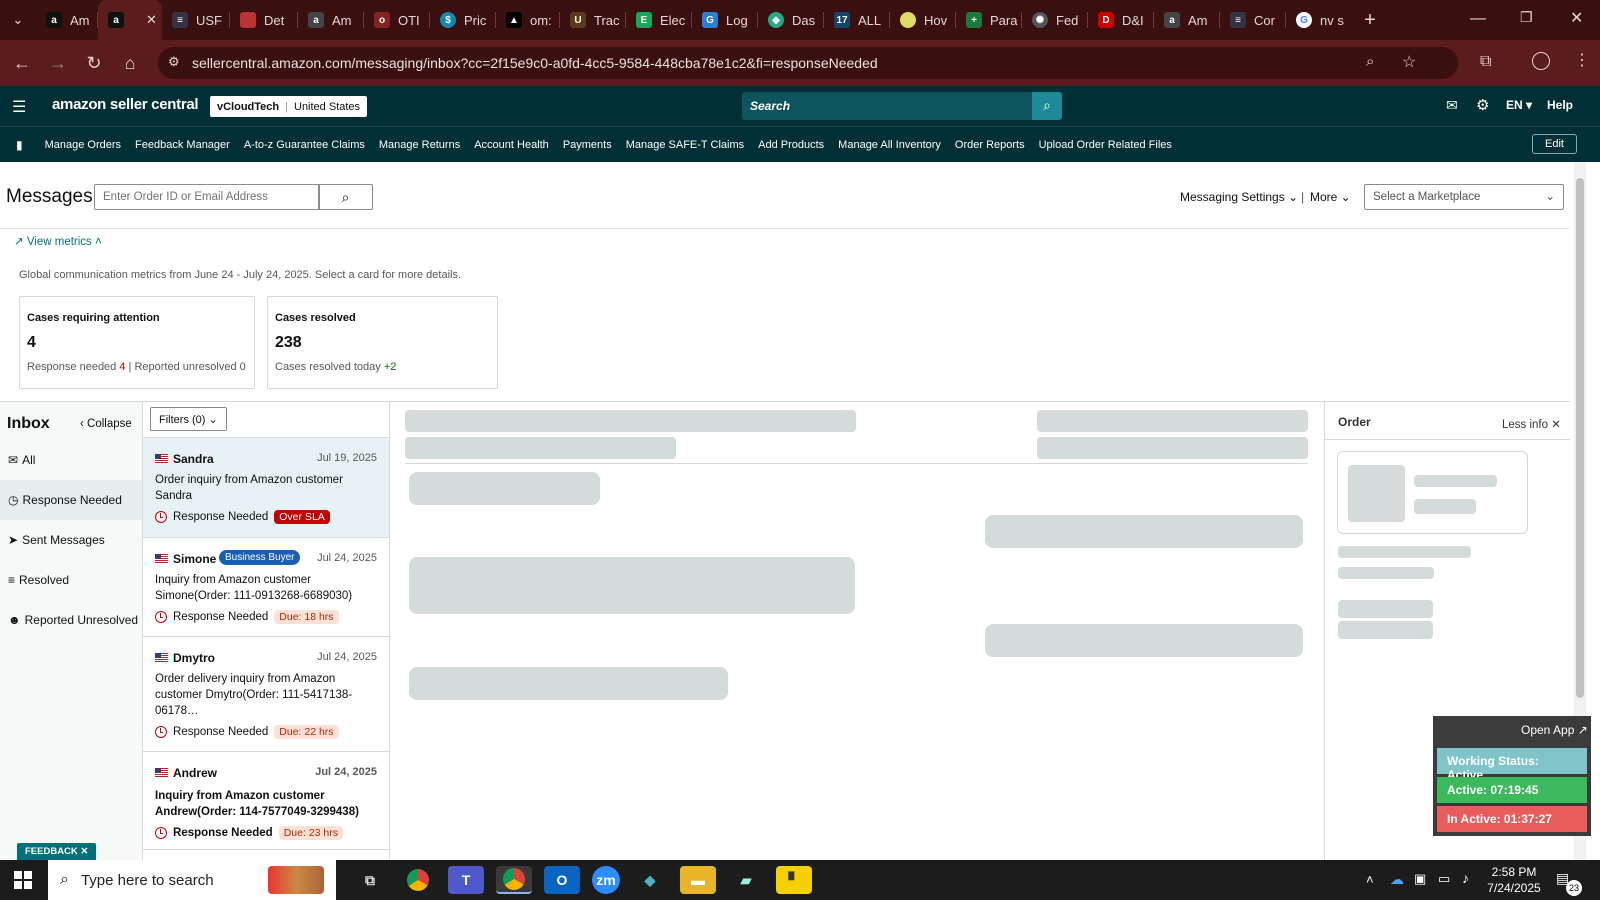  I want to click on nav-payments: Payments, so click(587, 145).